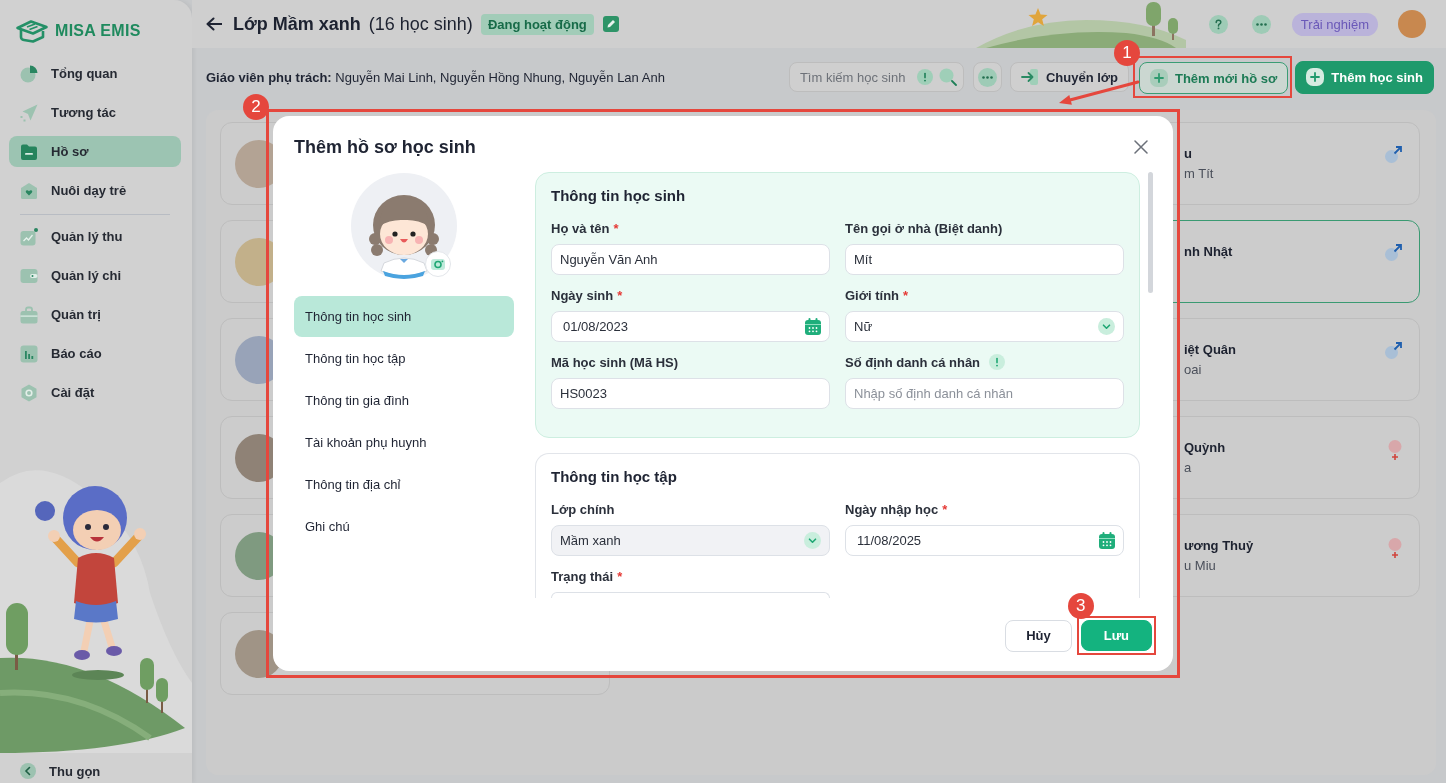  I want to click on section-tab: Thông tin học sinh, so click(404, 316).